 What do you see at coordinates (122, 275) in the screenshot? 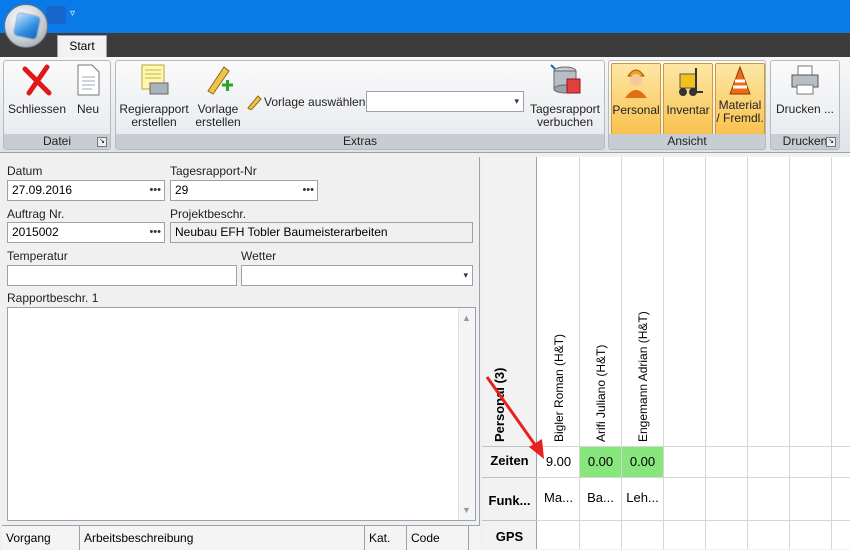
I see `temperatur-field` at bounding box center [122, 275].